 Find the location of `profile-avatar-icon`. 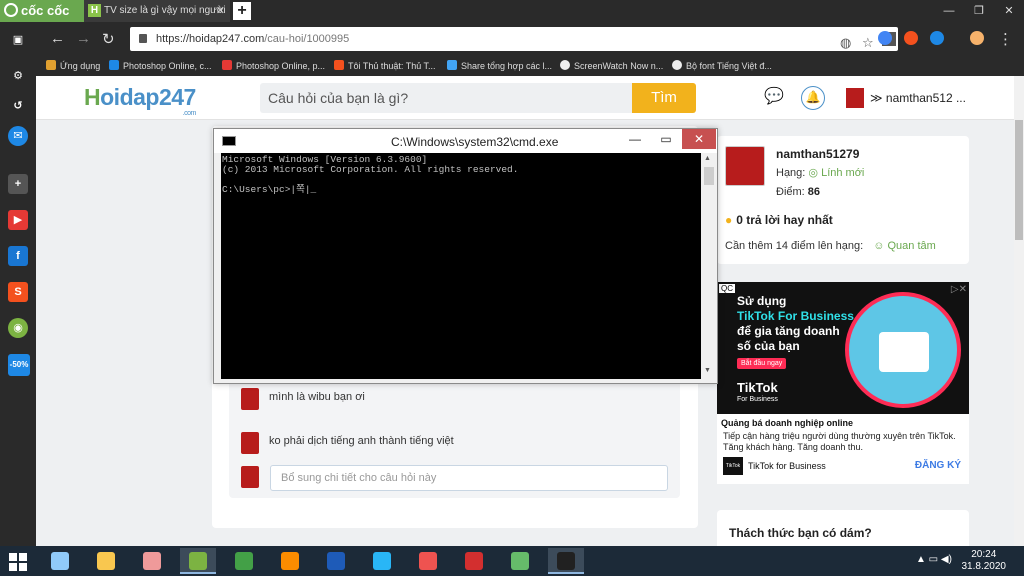

profile-avatar-icon is located at coordinates (977, 38).